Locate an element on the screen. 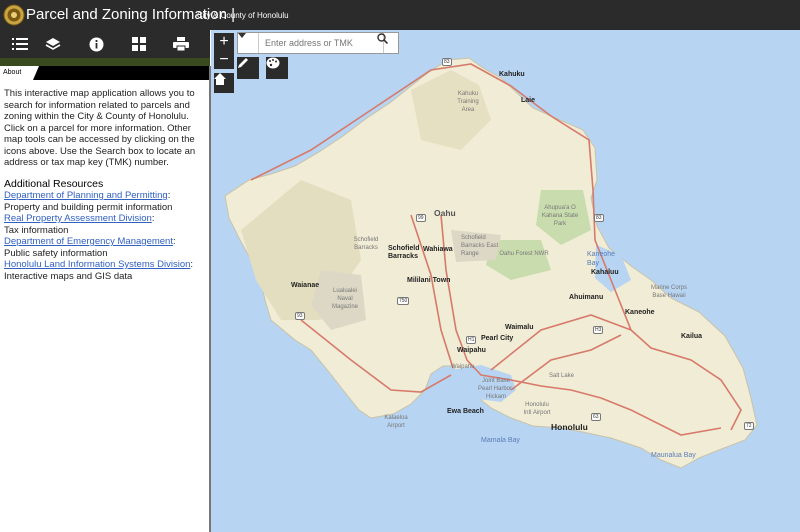  route-shield: 72 is located at coordinates (749, 426).